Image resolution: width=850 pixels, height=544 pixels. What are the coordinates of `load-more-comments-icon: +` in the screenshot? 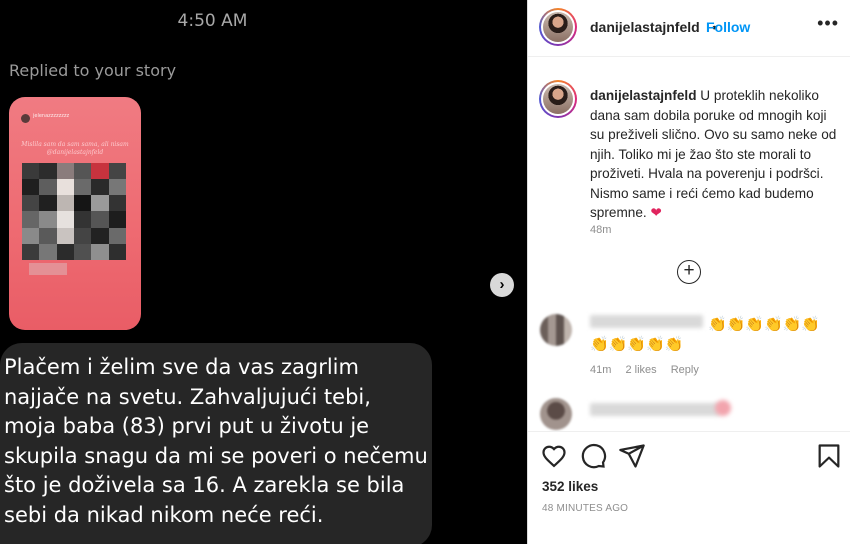 It's located at (689, 272).